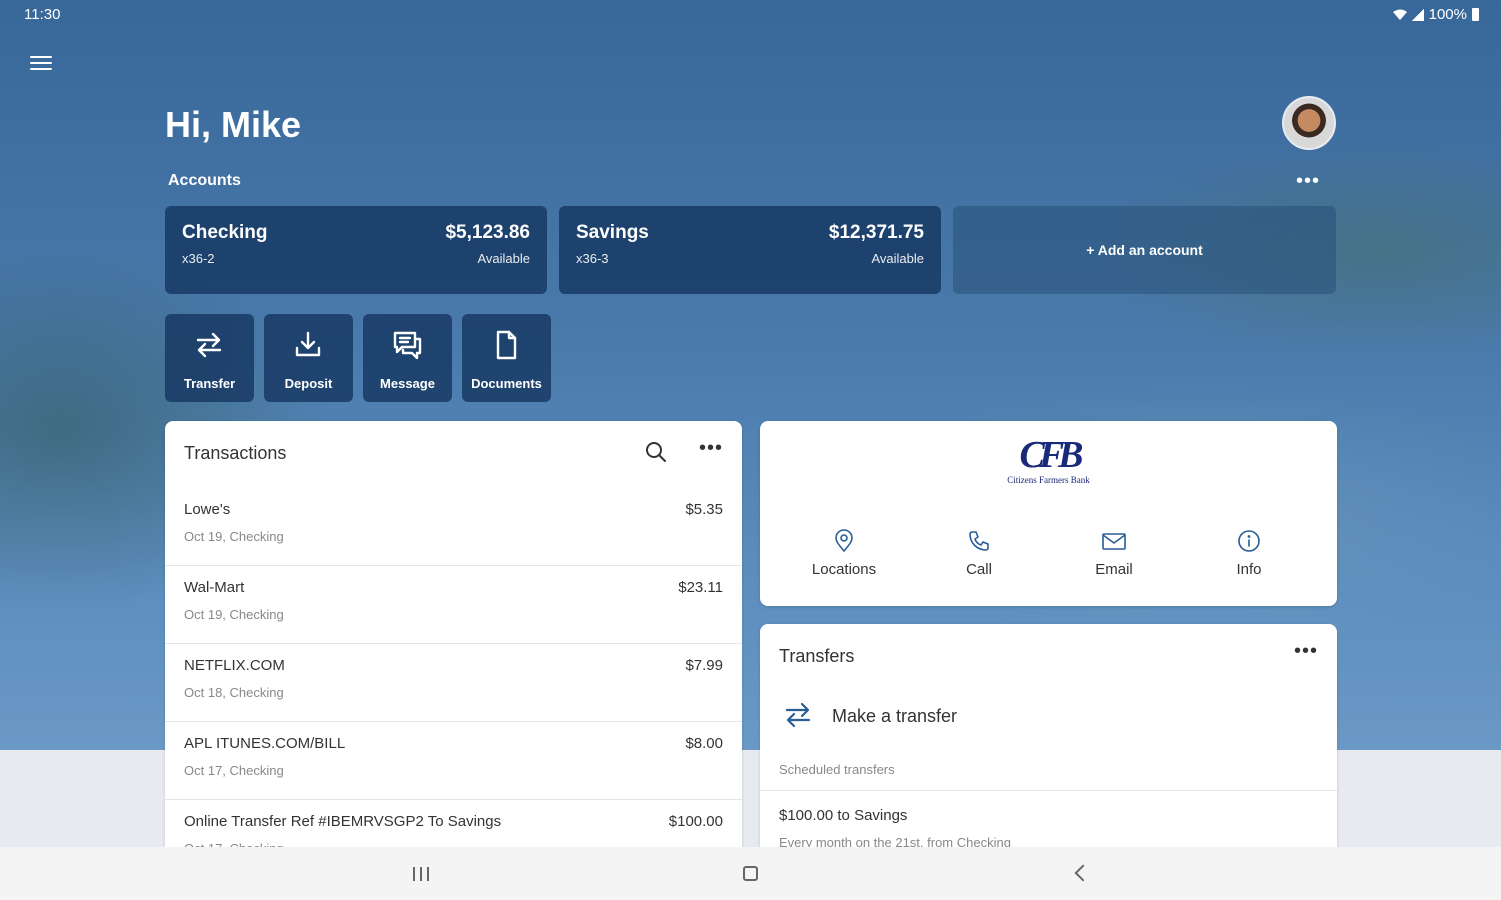 The width and height of the screenshot is (1501, 900). What do you see at coordinates (234, 692) in the screenshot?
I see `transaction-date-account: Oct 18, Checking` at bounding box center [234, 692].